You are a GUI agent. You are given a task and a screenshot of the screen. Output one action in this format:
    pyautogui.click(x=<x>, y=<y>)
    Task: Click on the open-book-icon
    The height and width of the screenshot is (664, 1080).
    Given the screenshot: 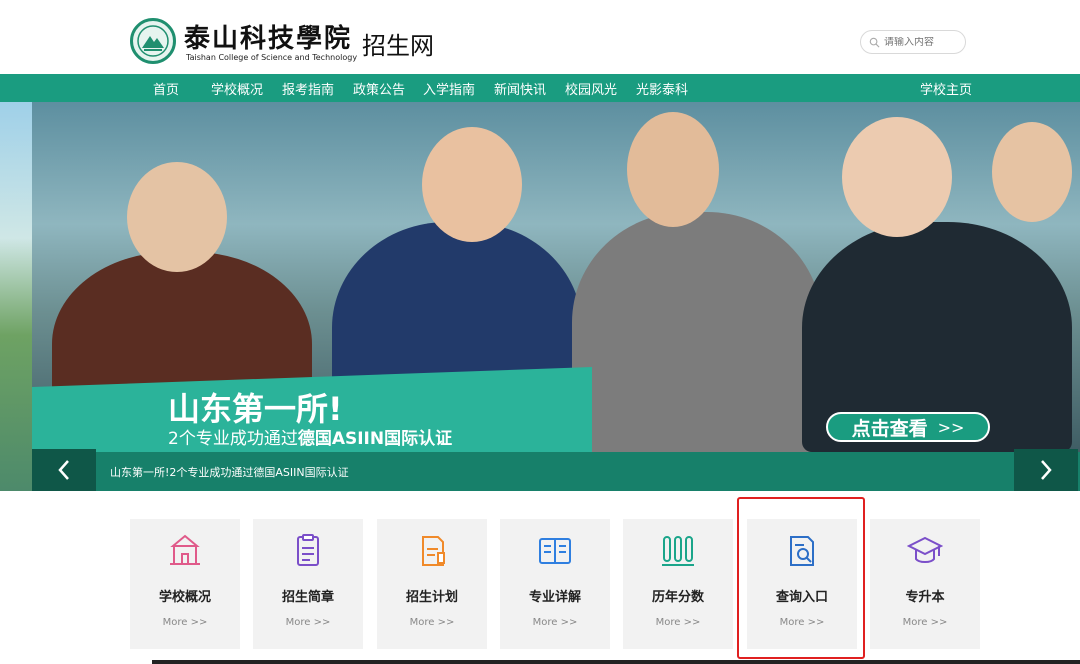 What is the action you would take?
    pyautogui.click(x=555, y=551)
    